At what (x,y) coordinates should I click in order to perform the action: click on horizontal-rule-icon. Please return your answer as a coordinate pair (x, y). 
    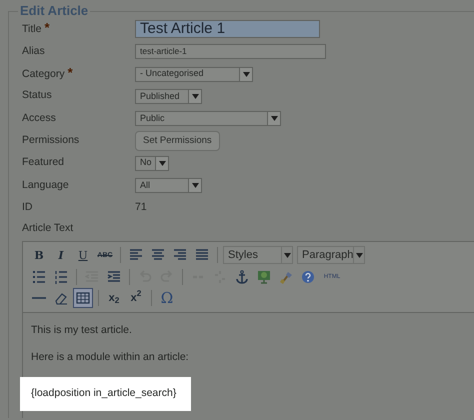
    Looking at the image, I should click on (39, 298).